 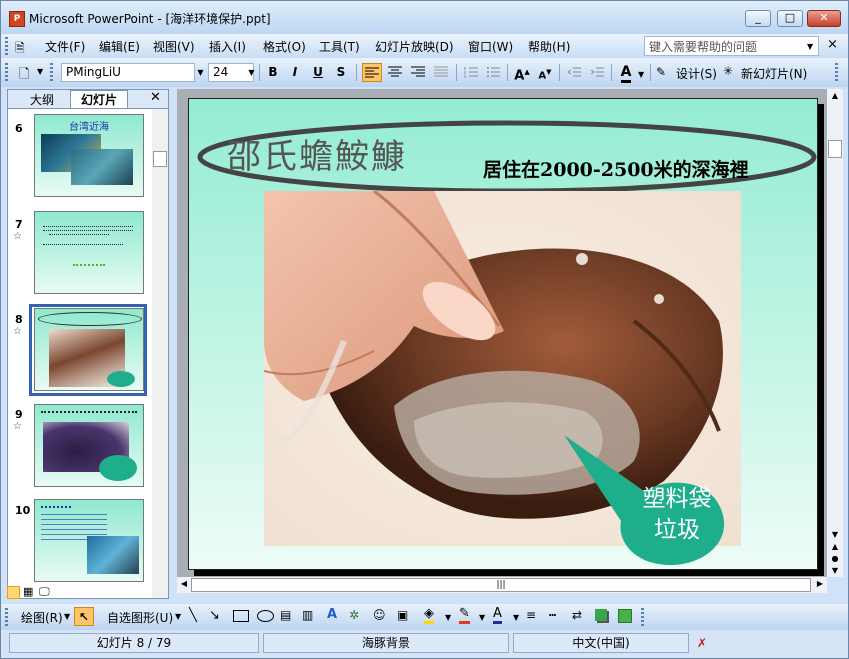 I want to click on minimize-button: _, so click(x=758, y=18).